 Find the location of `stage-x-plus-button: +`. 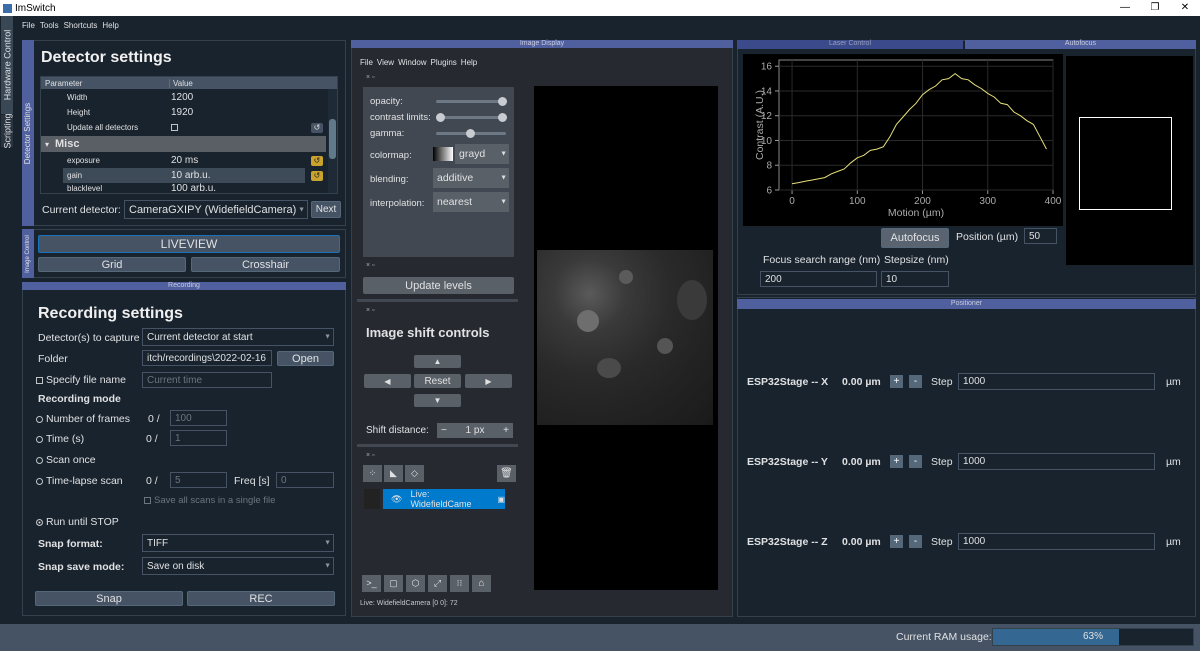

stage-x-plus-button: + is located at coordinates (896, 381).